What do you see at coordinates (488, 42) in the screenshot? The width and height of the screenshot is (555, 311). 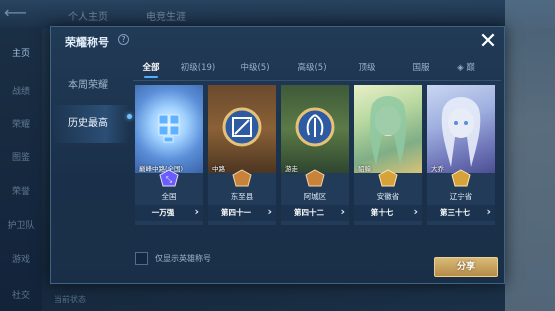 I see `close-button: ✕` at bounding box center [488, 42].